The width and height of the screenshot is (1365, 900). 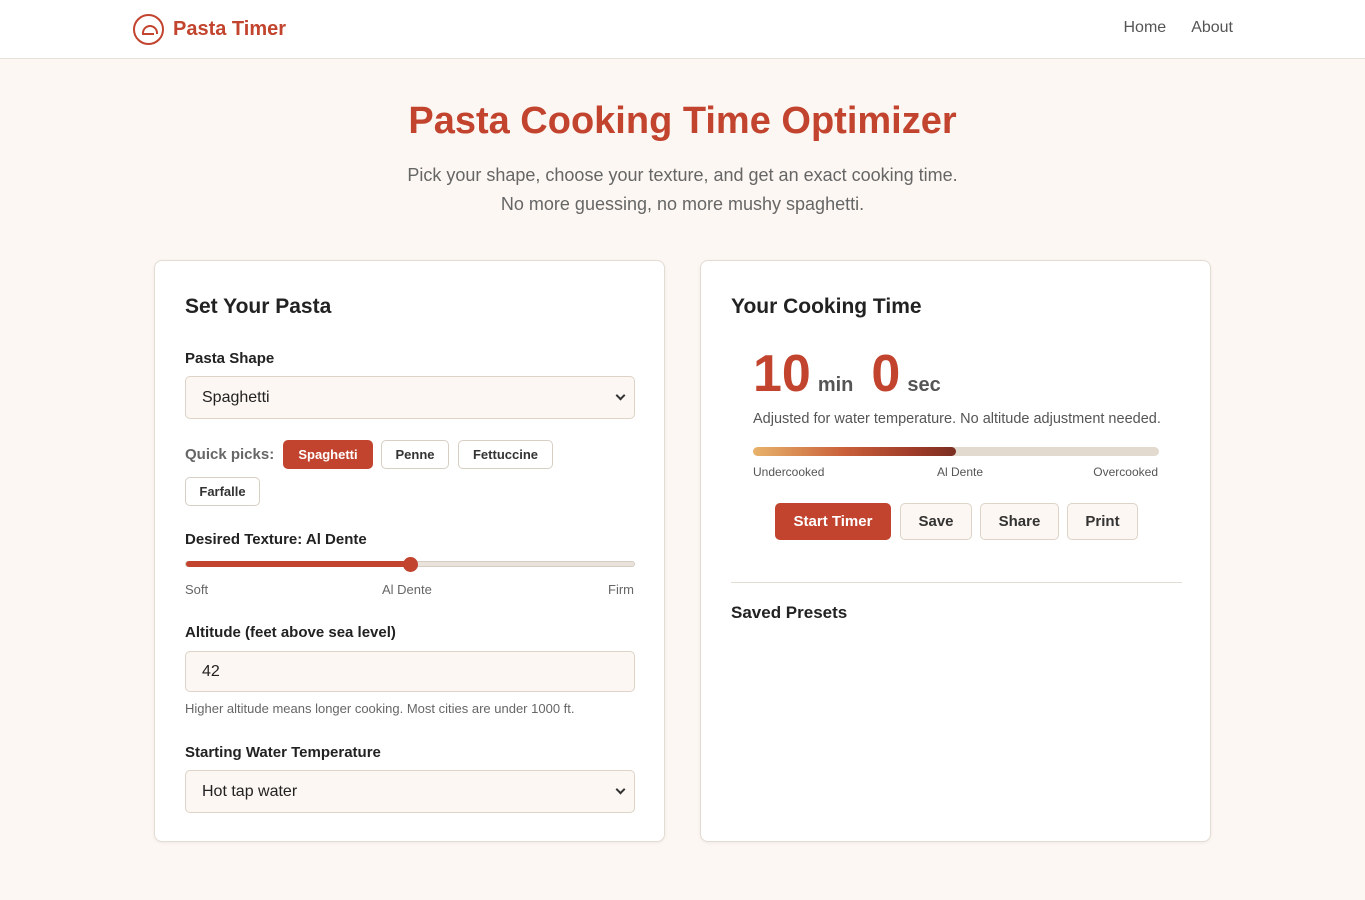 I want to click on quick-pick-penne: Penne, so click(x=415, y=454).